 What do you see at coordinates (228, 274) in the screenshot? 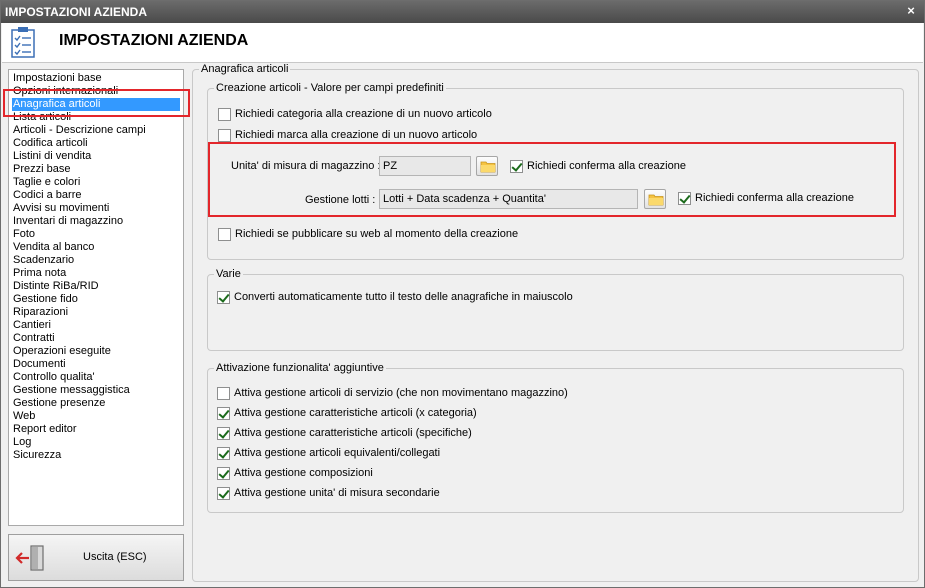
I see `group-title: Varie` at bounding box center [228, 274].